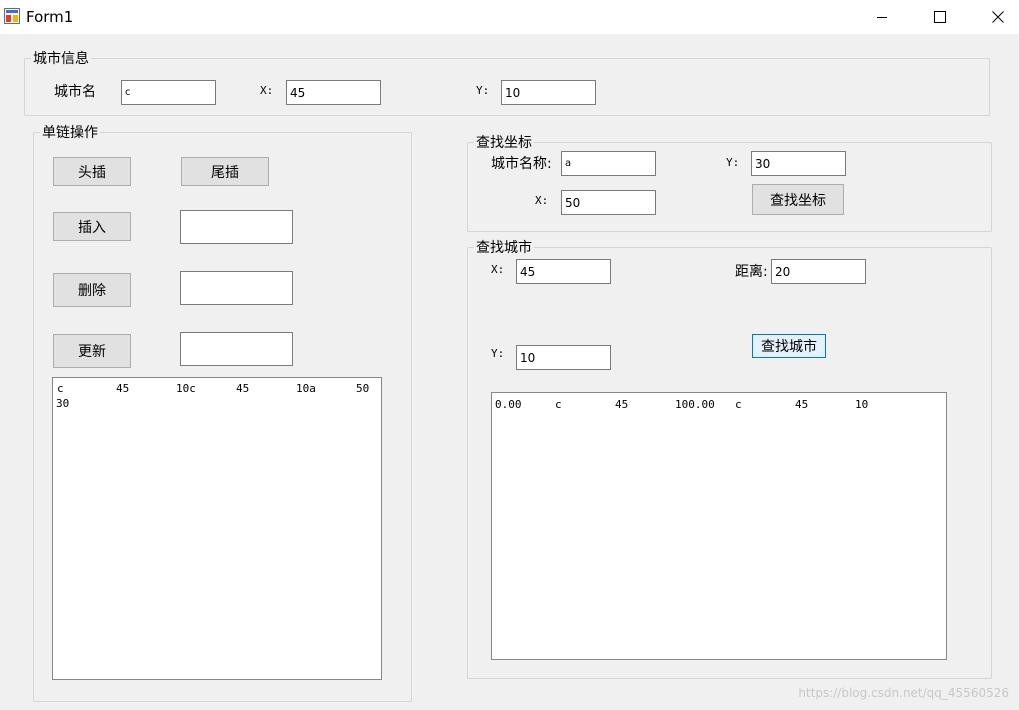 Image resolution: width=1019 pixels, height=710 pixels. Describe the element at coordinates (92, 226) in the screenshot. I see `insert-button: 插入` at that location.